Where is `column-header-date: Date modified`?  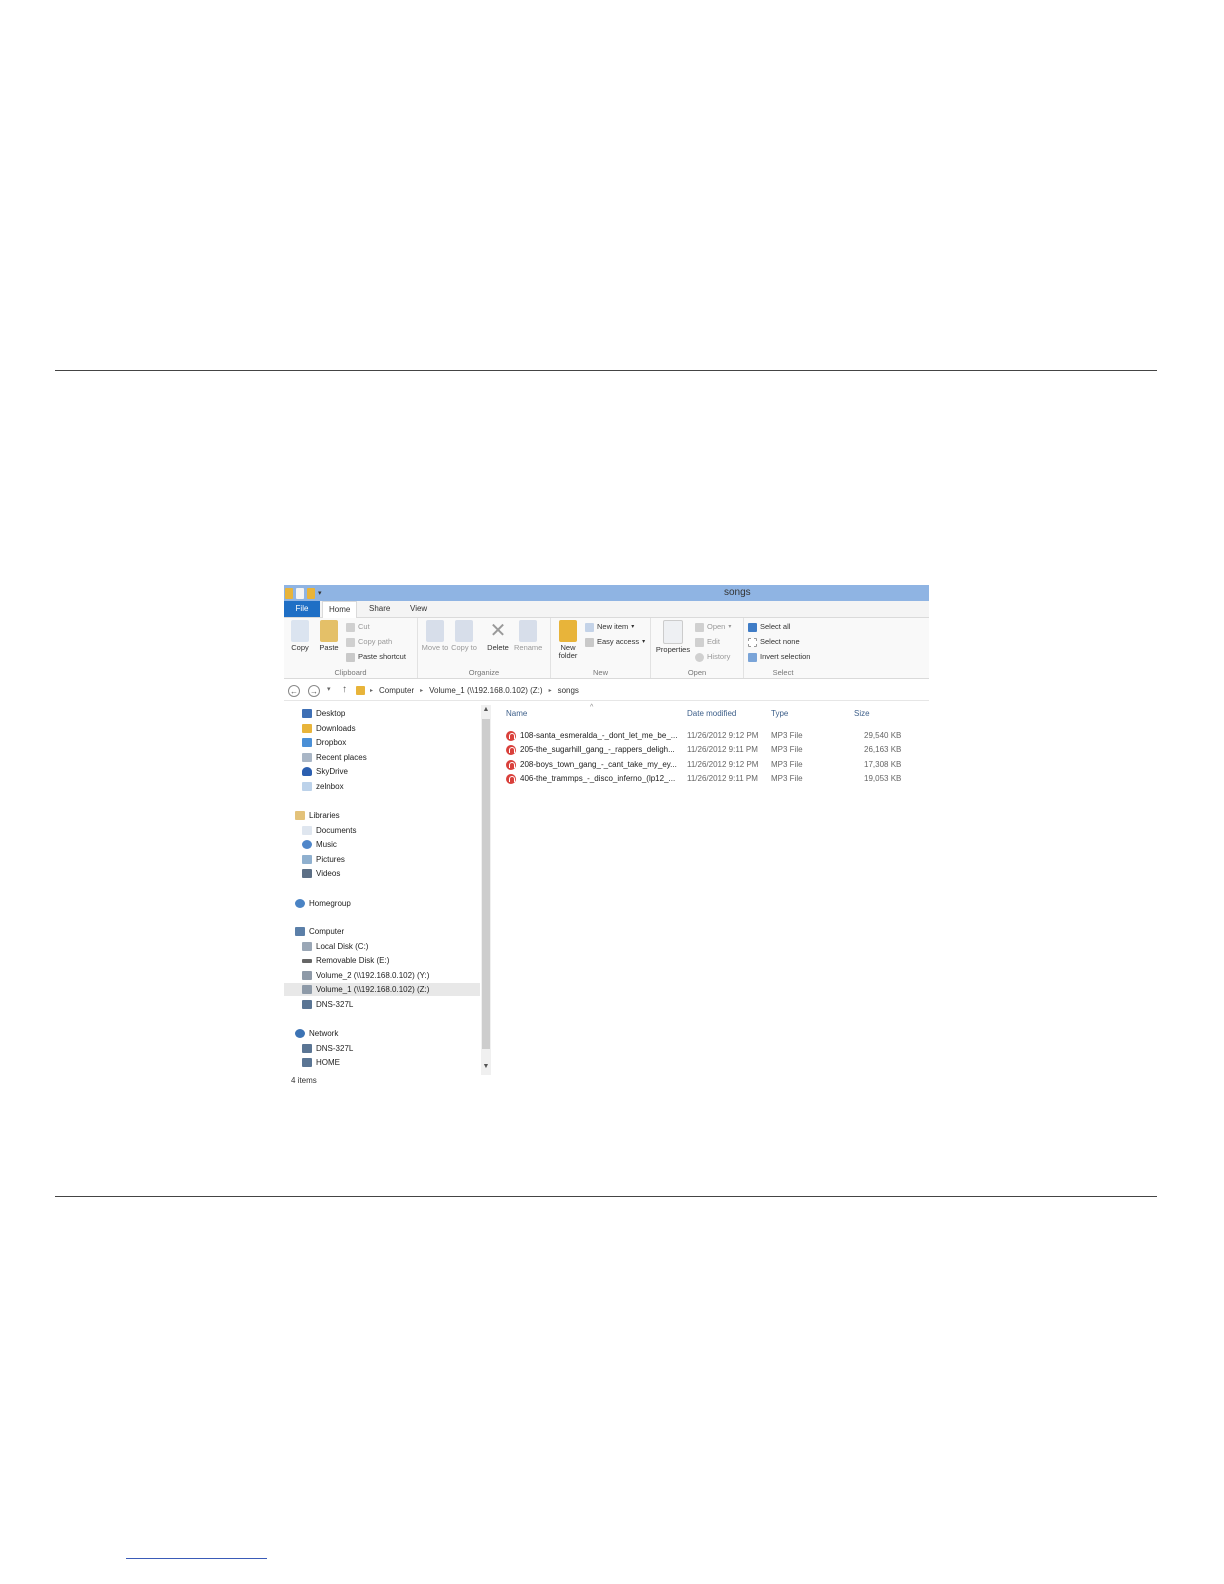 column-header-date: Date modified is located at coordinates (711, 713).